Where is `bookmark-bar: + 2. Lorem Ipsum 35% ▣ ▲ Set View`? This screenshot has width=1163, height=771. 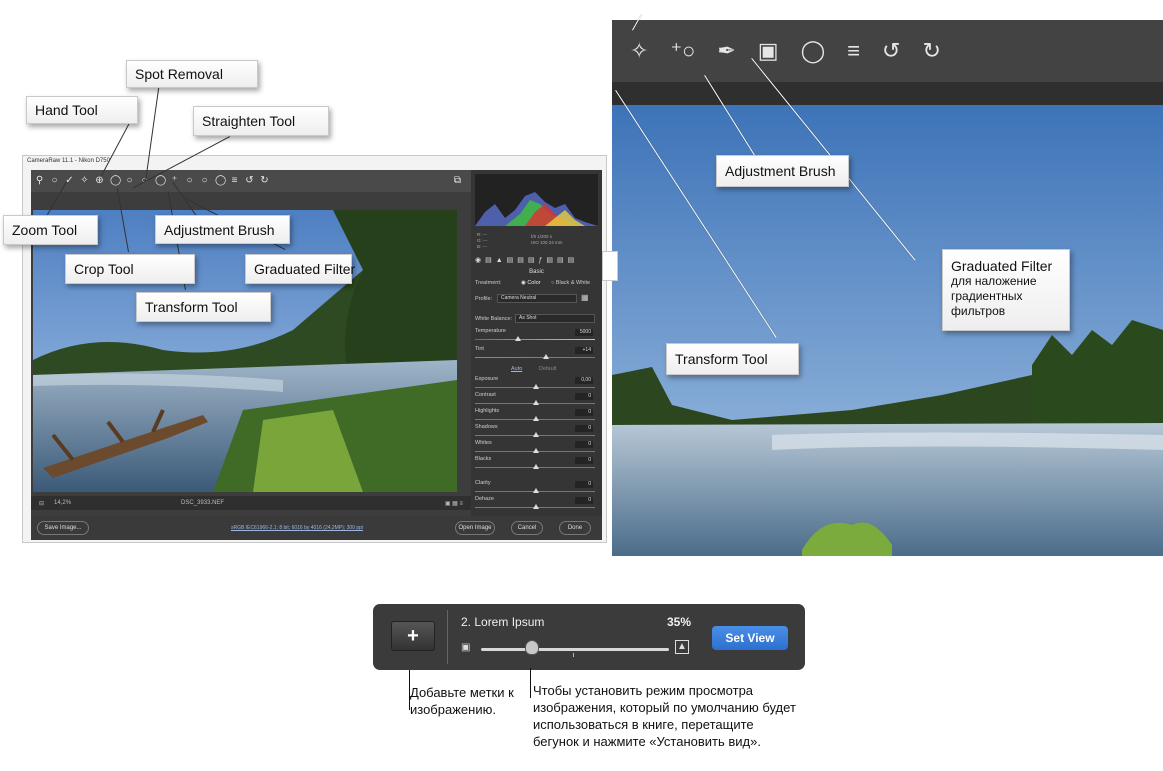
bookmark-bar: + 2. Lorem Ipsum 35% ▣ ▲ Set View is located at coordinates (589, 637).